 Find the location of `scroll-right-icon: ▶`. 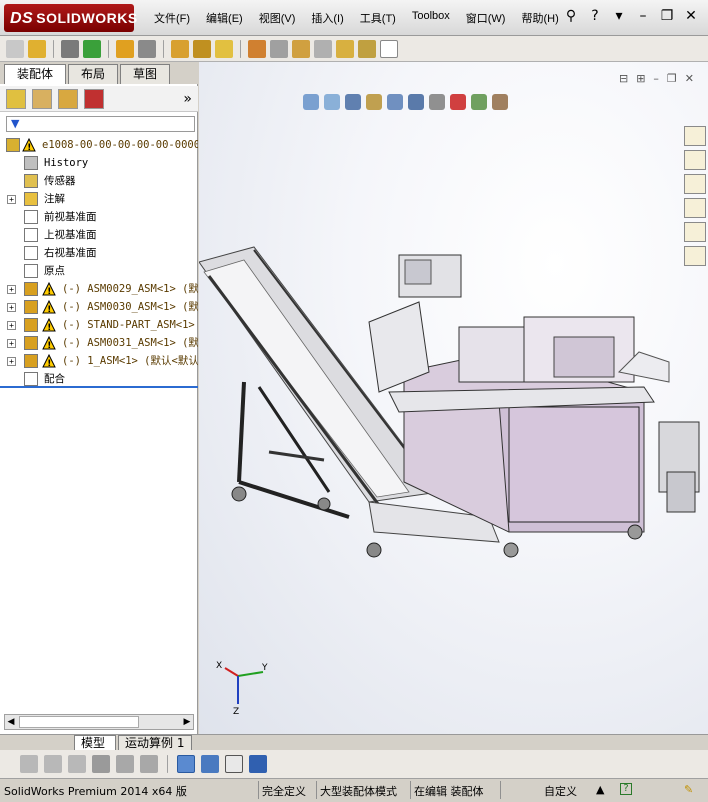

scroll-right-icon: ▶ is located at coordinates (187, 722).